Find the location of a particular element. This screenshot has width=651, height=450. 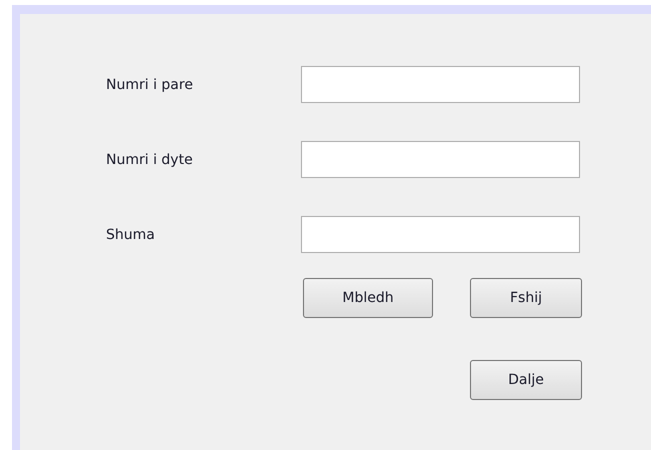

field-label: Shuma is located at coordinates (131, 234).